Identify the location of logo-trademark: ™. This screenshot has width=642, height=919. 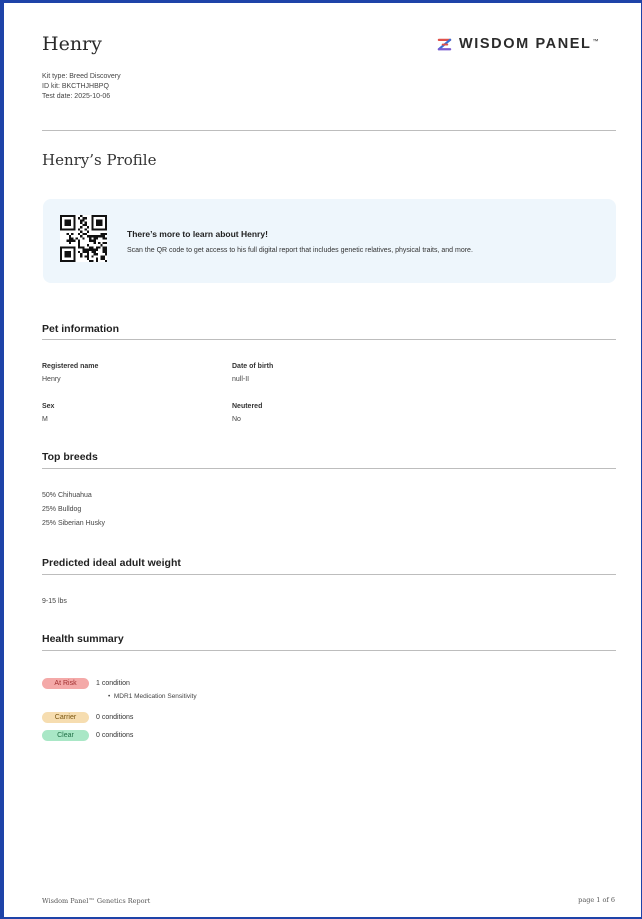
(595, 42).